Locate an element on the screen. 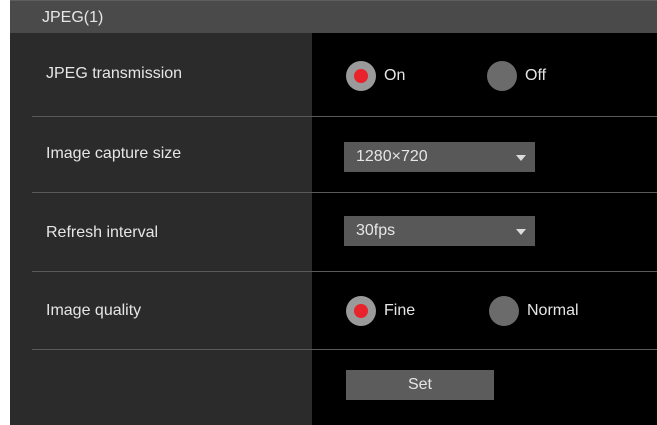 The image size is (657, 425). image-quality-fine-label: Fine is located at coordinates (400, 310).